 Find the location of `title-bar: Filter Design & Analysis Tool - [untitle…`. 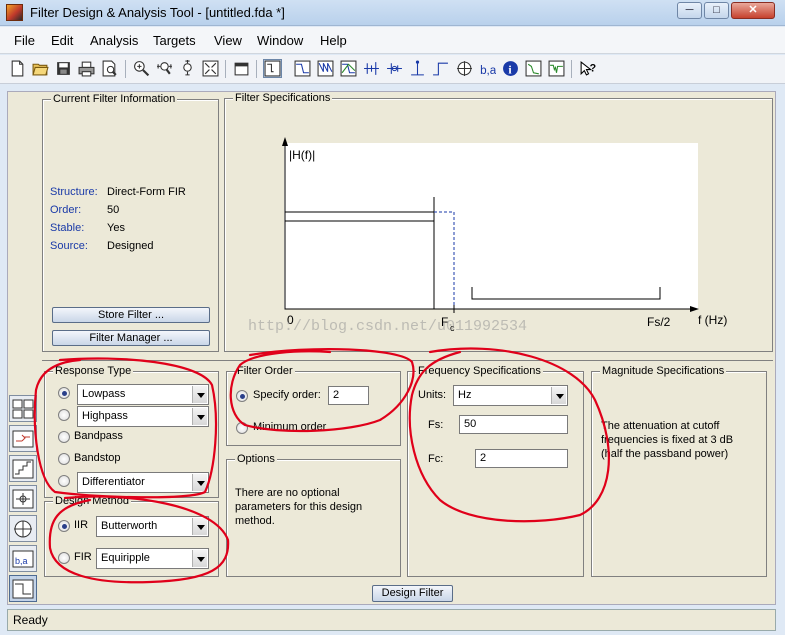

title-bar: Filter Design & Analysis Tool - [untitle… is located at coordinates (392, 13).